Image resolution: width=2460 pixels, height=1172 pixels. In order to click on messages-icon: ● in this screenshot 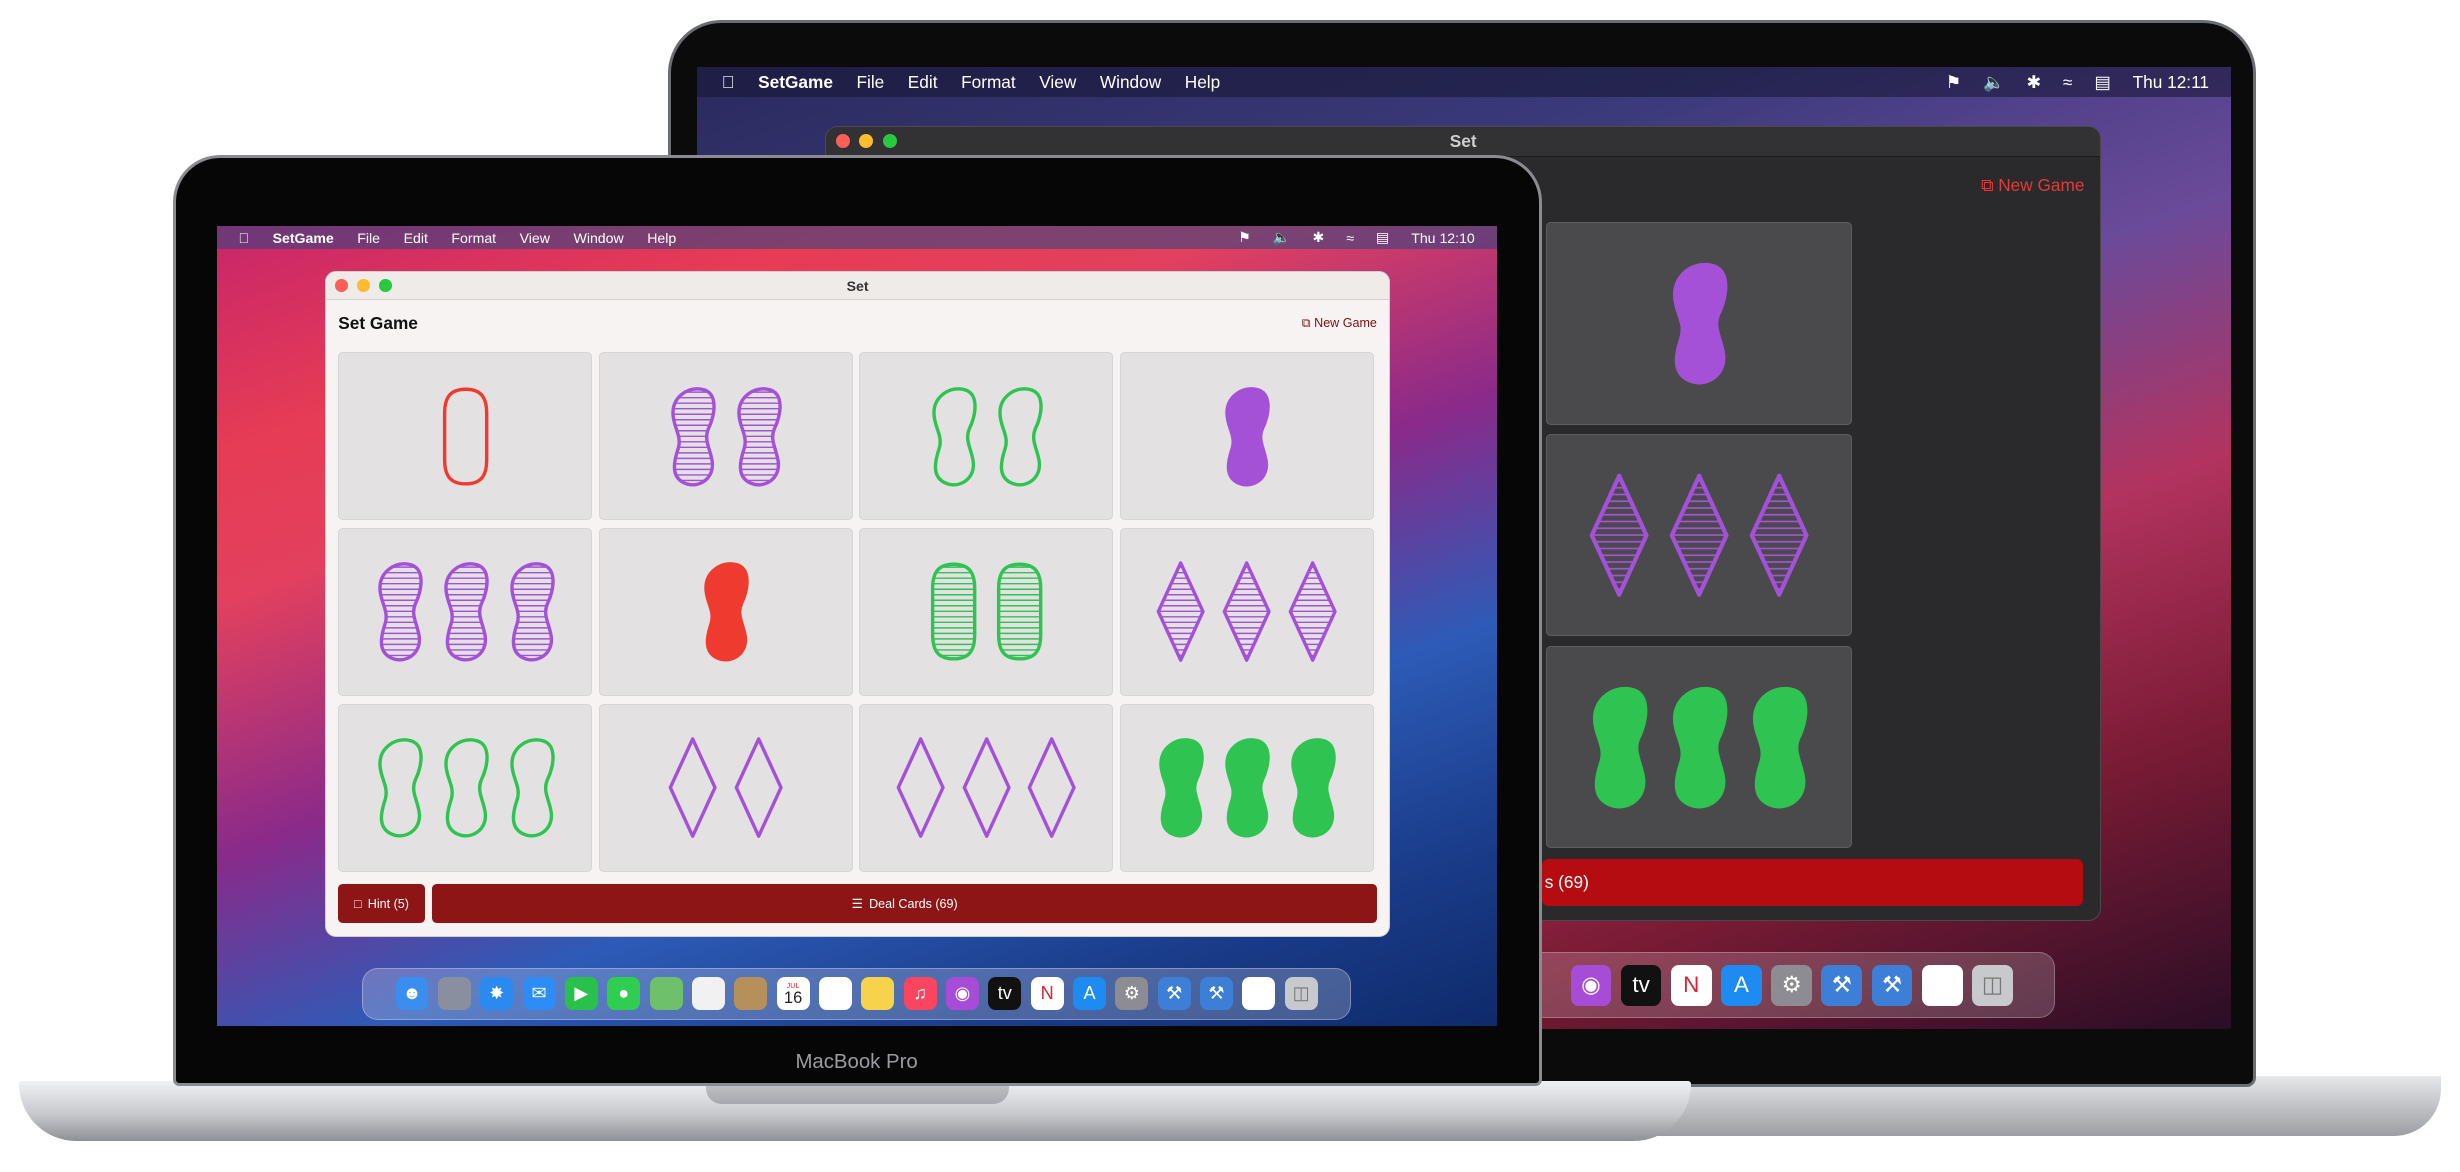, I will do `click(624, 994)`.